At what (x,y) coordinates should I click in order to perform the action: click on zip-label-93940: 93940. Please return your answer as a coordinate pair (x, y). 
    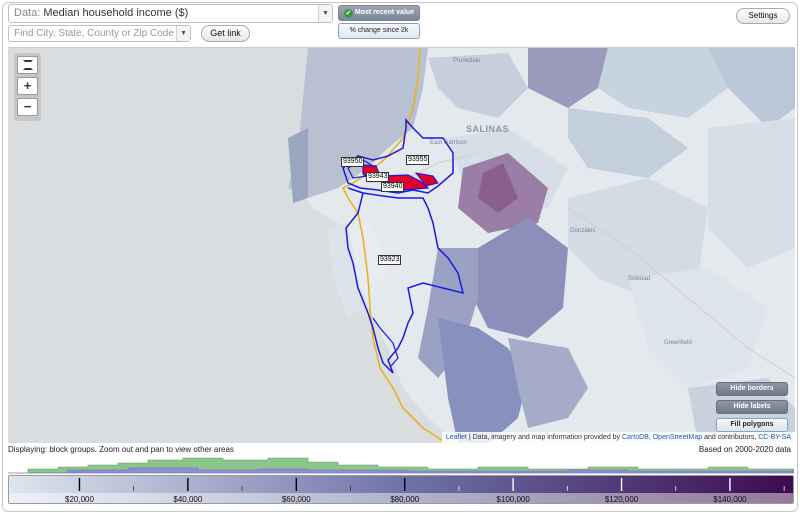
    Looking at the image, I should click on (393, 187).